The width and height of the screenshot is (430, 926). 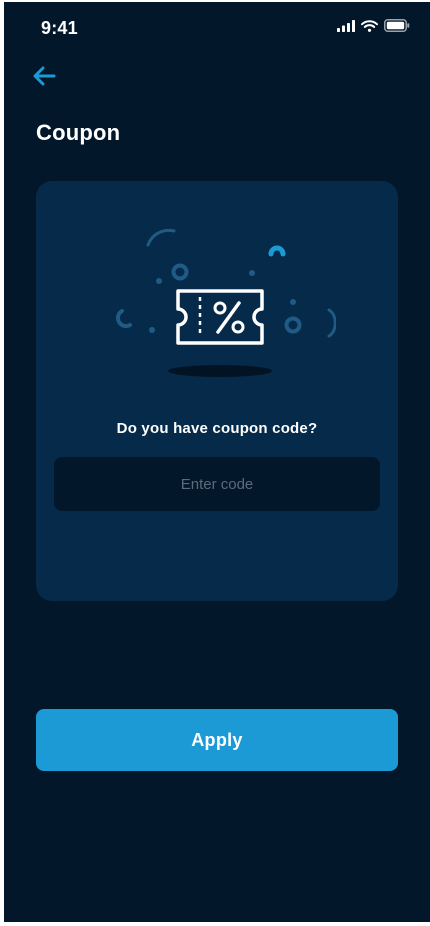 I want to click on status-icons, so click(x=373, y=28).